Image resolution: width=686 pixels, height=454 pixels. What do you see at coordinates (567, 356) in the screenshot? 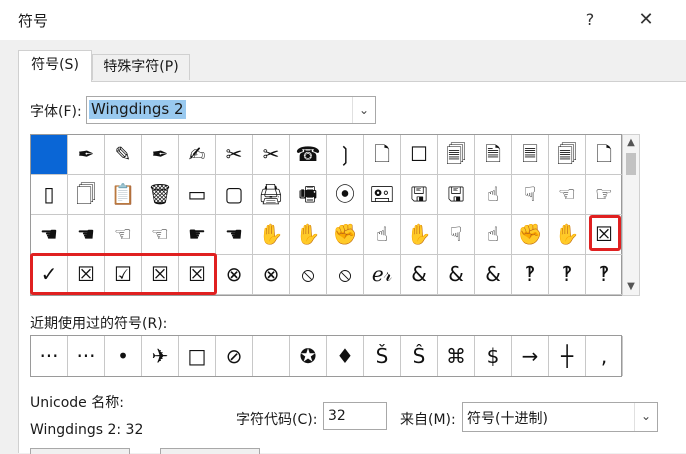
I see `recent-symbol-cell: ┼` at bounding box center [567, 356].